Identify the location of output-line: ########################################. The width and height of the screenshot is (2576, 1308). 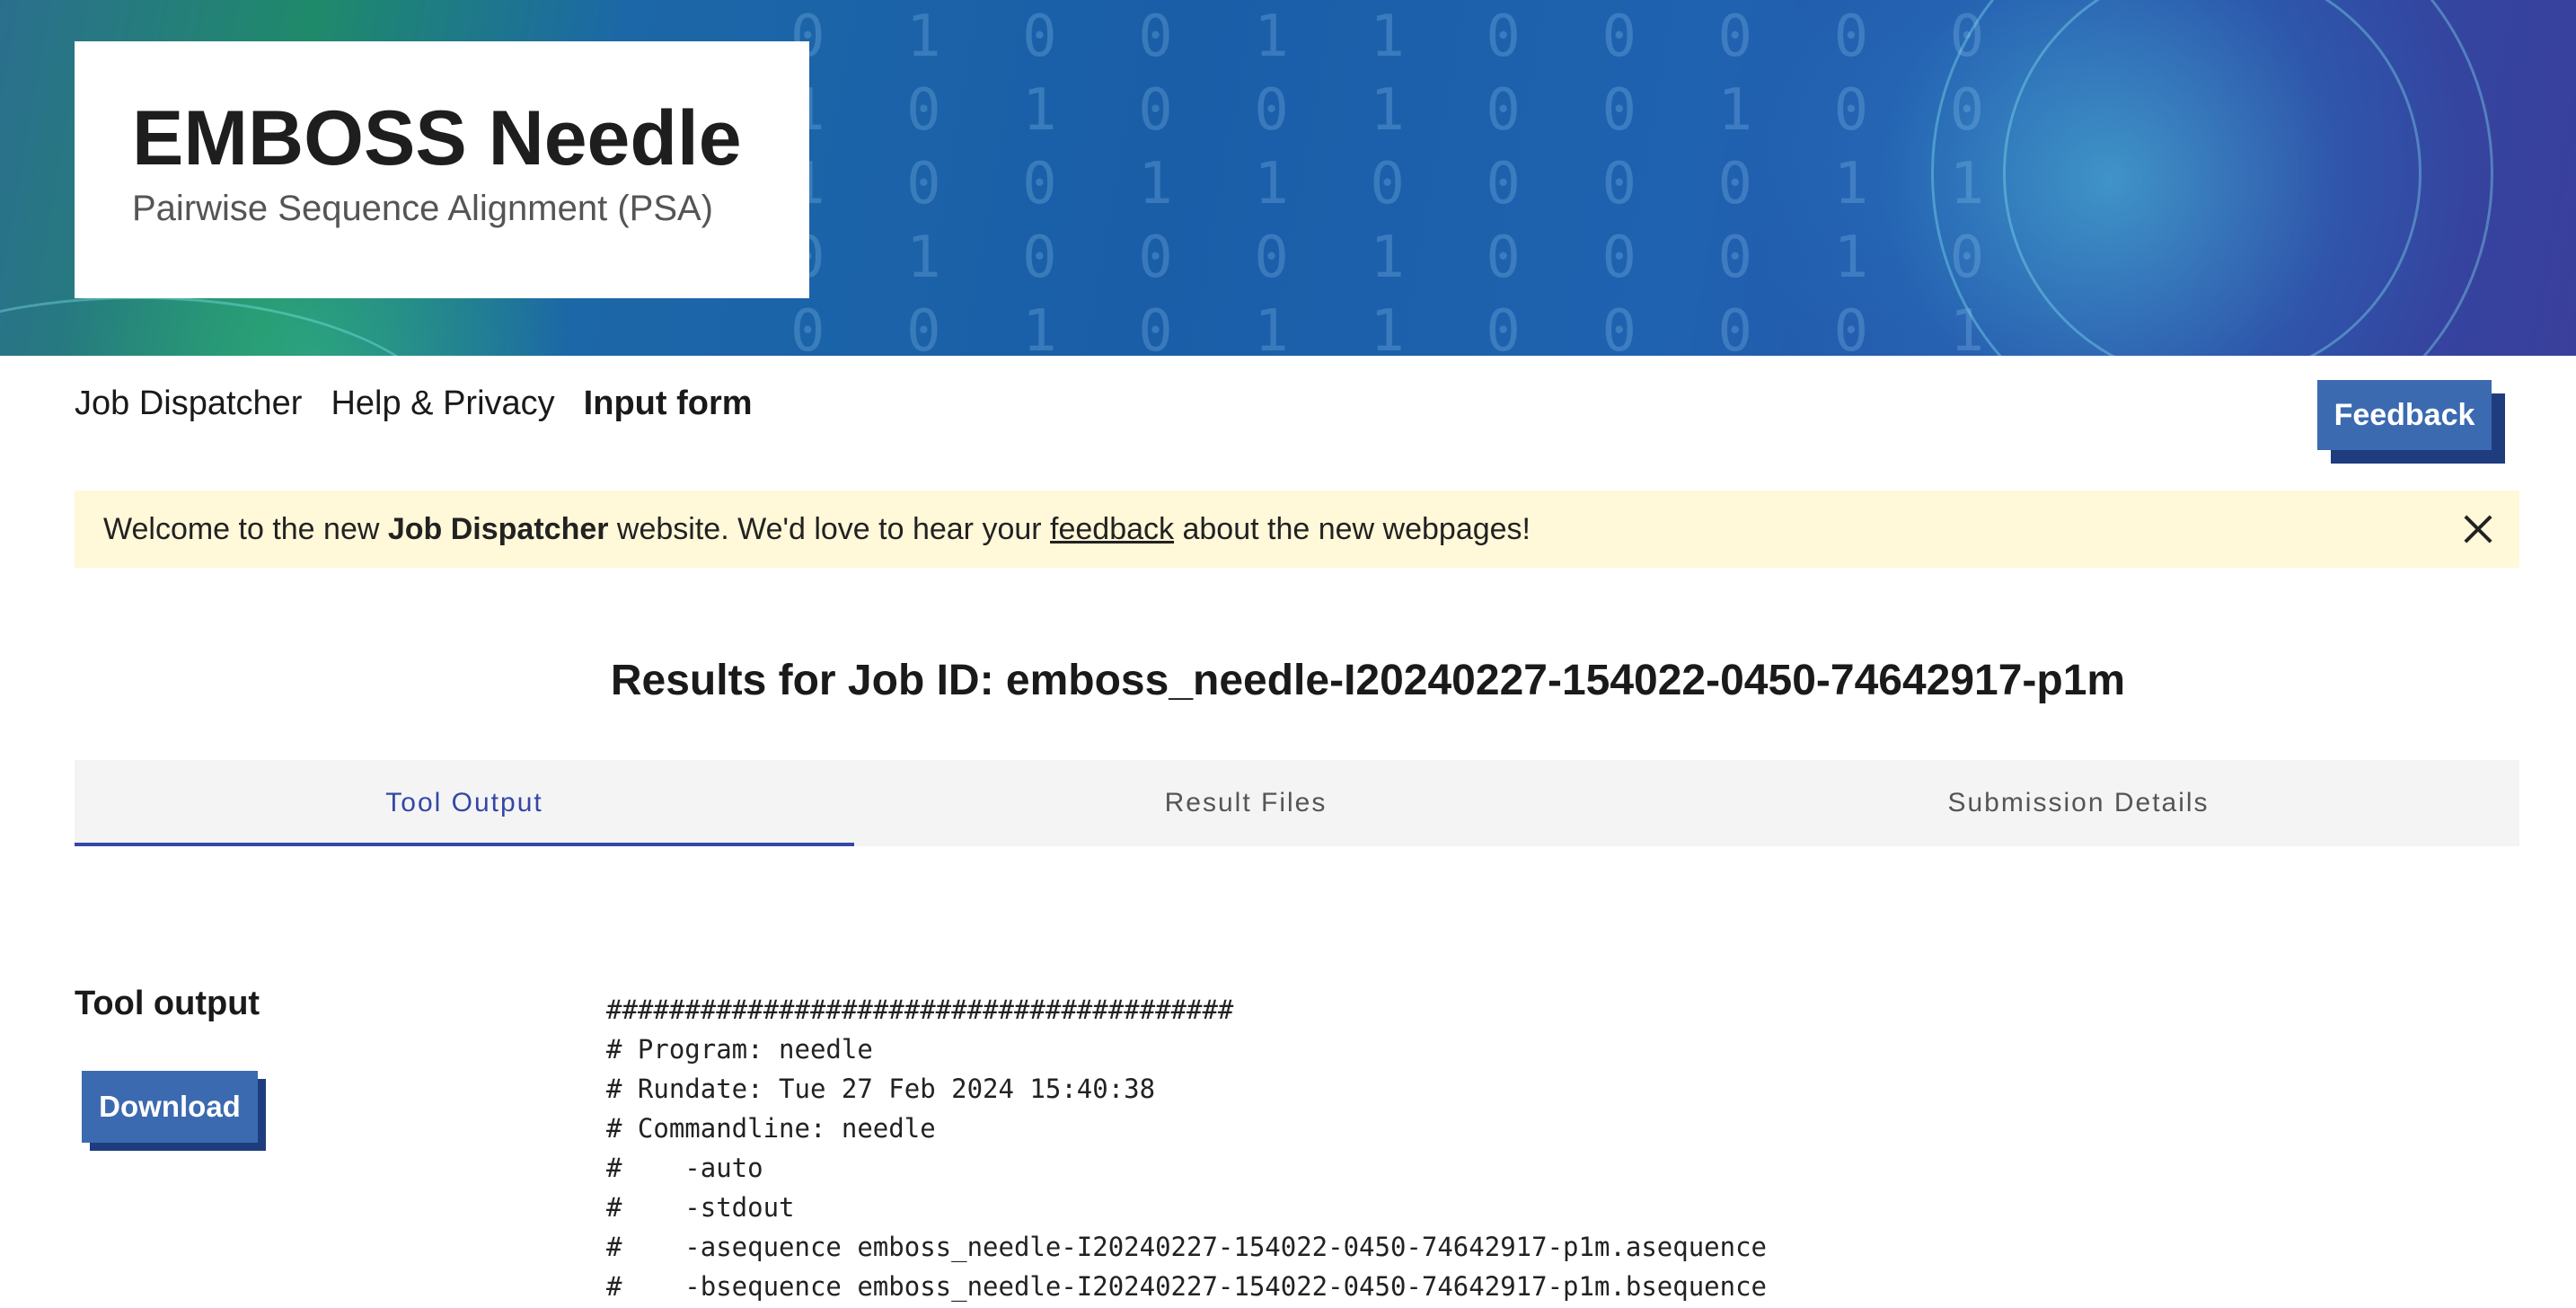
(920, 1009).